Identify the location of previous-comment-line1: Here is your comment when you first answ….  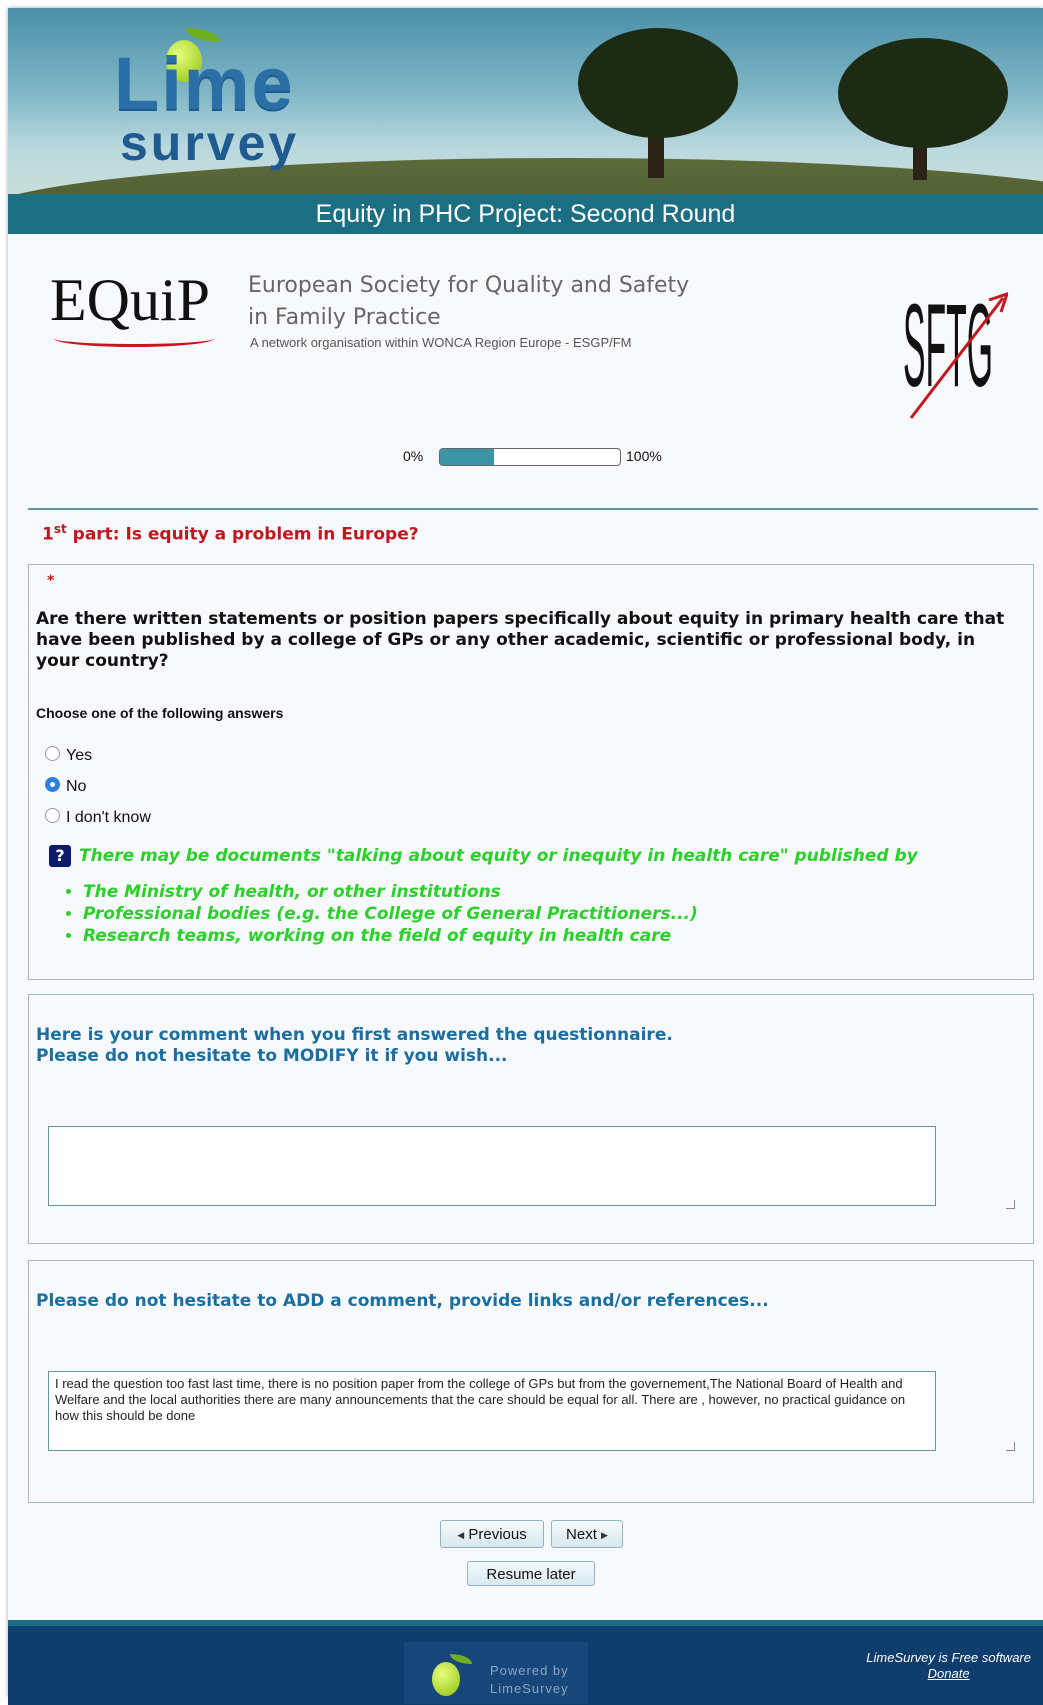
(354, 1035).